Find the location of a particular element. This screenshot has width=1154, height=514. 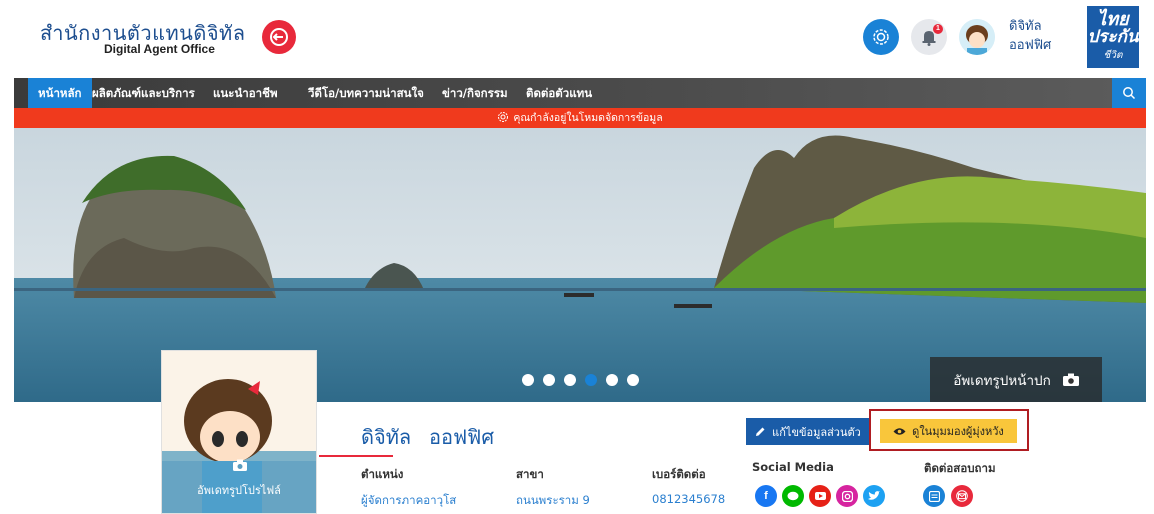

logout-button is located at coordinates (279, 37).